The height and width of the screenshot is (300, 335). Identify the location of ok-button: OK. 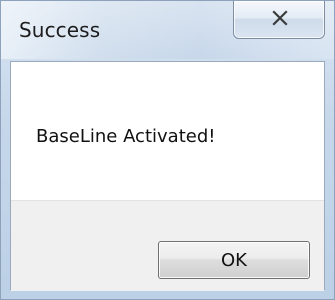
(234, 260).